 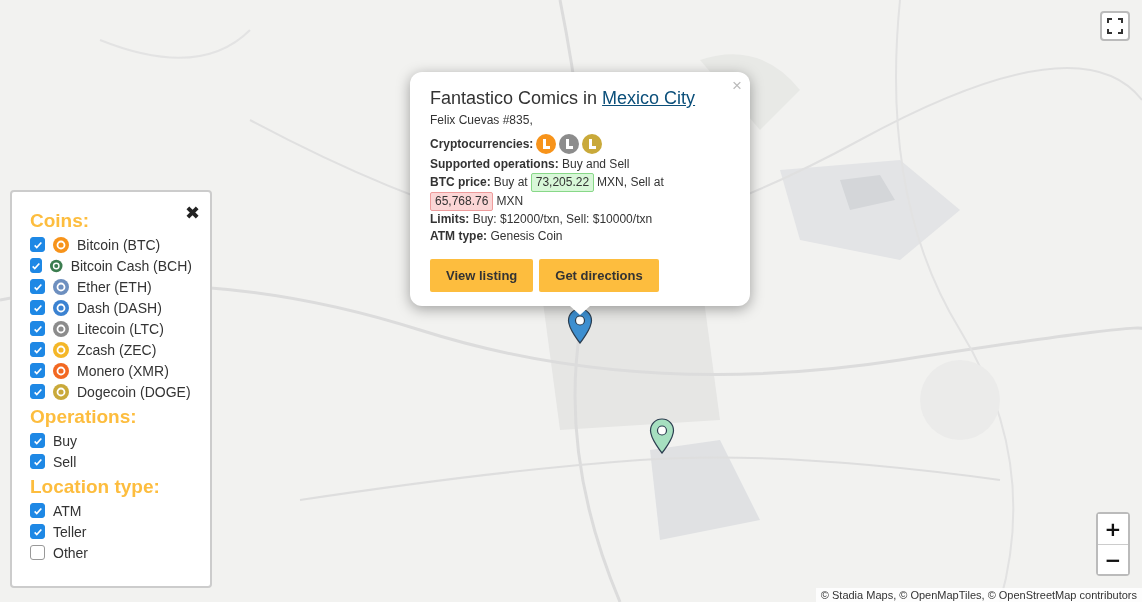 I want to click on address: Felix Cuevas #835,, so click(x=482, y=120).